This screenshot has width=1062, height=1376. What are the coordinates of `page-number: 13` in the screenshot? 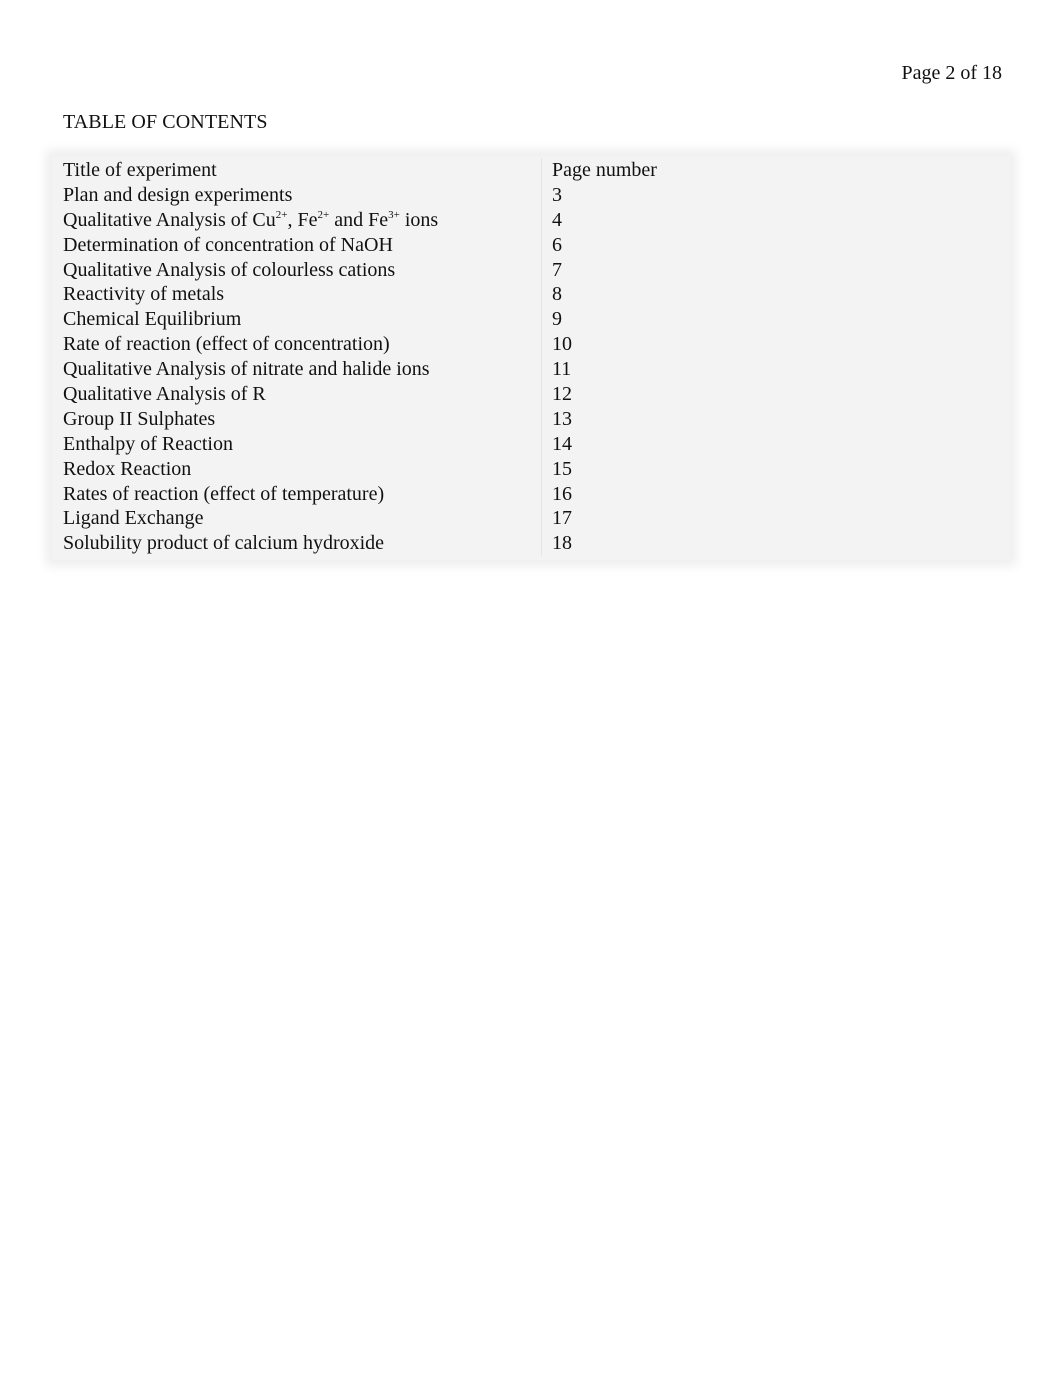 It's located at (775, 419).